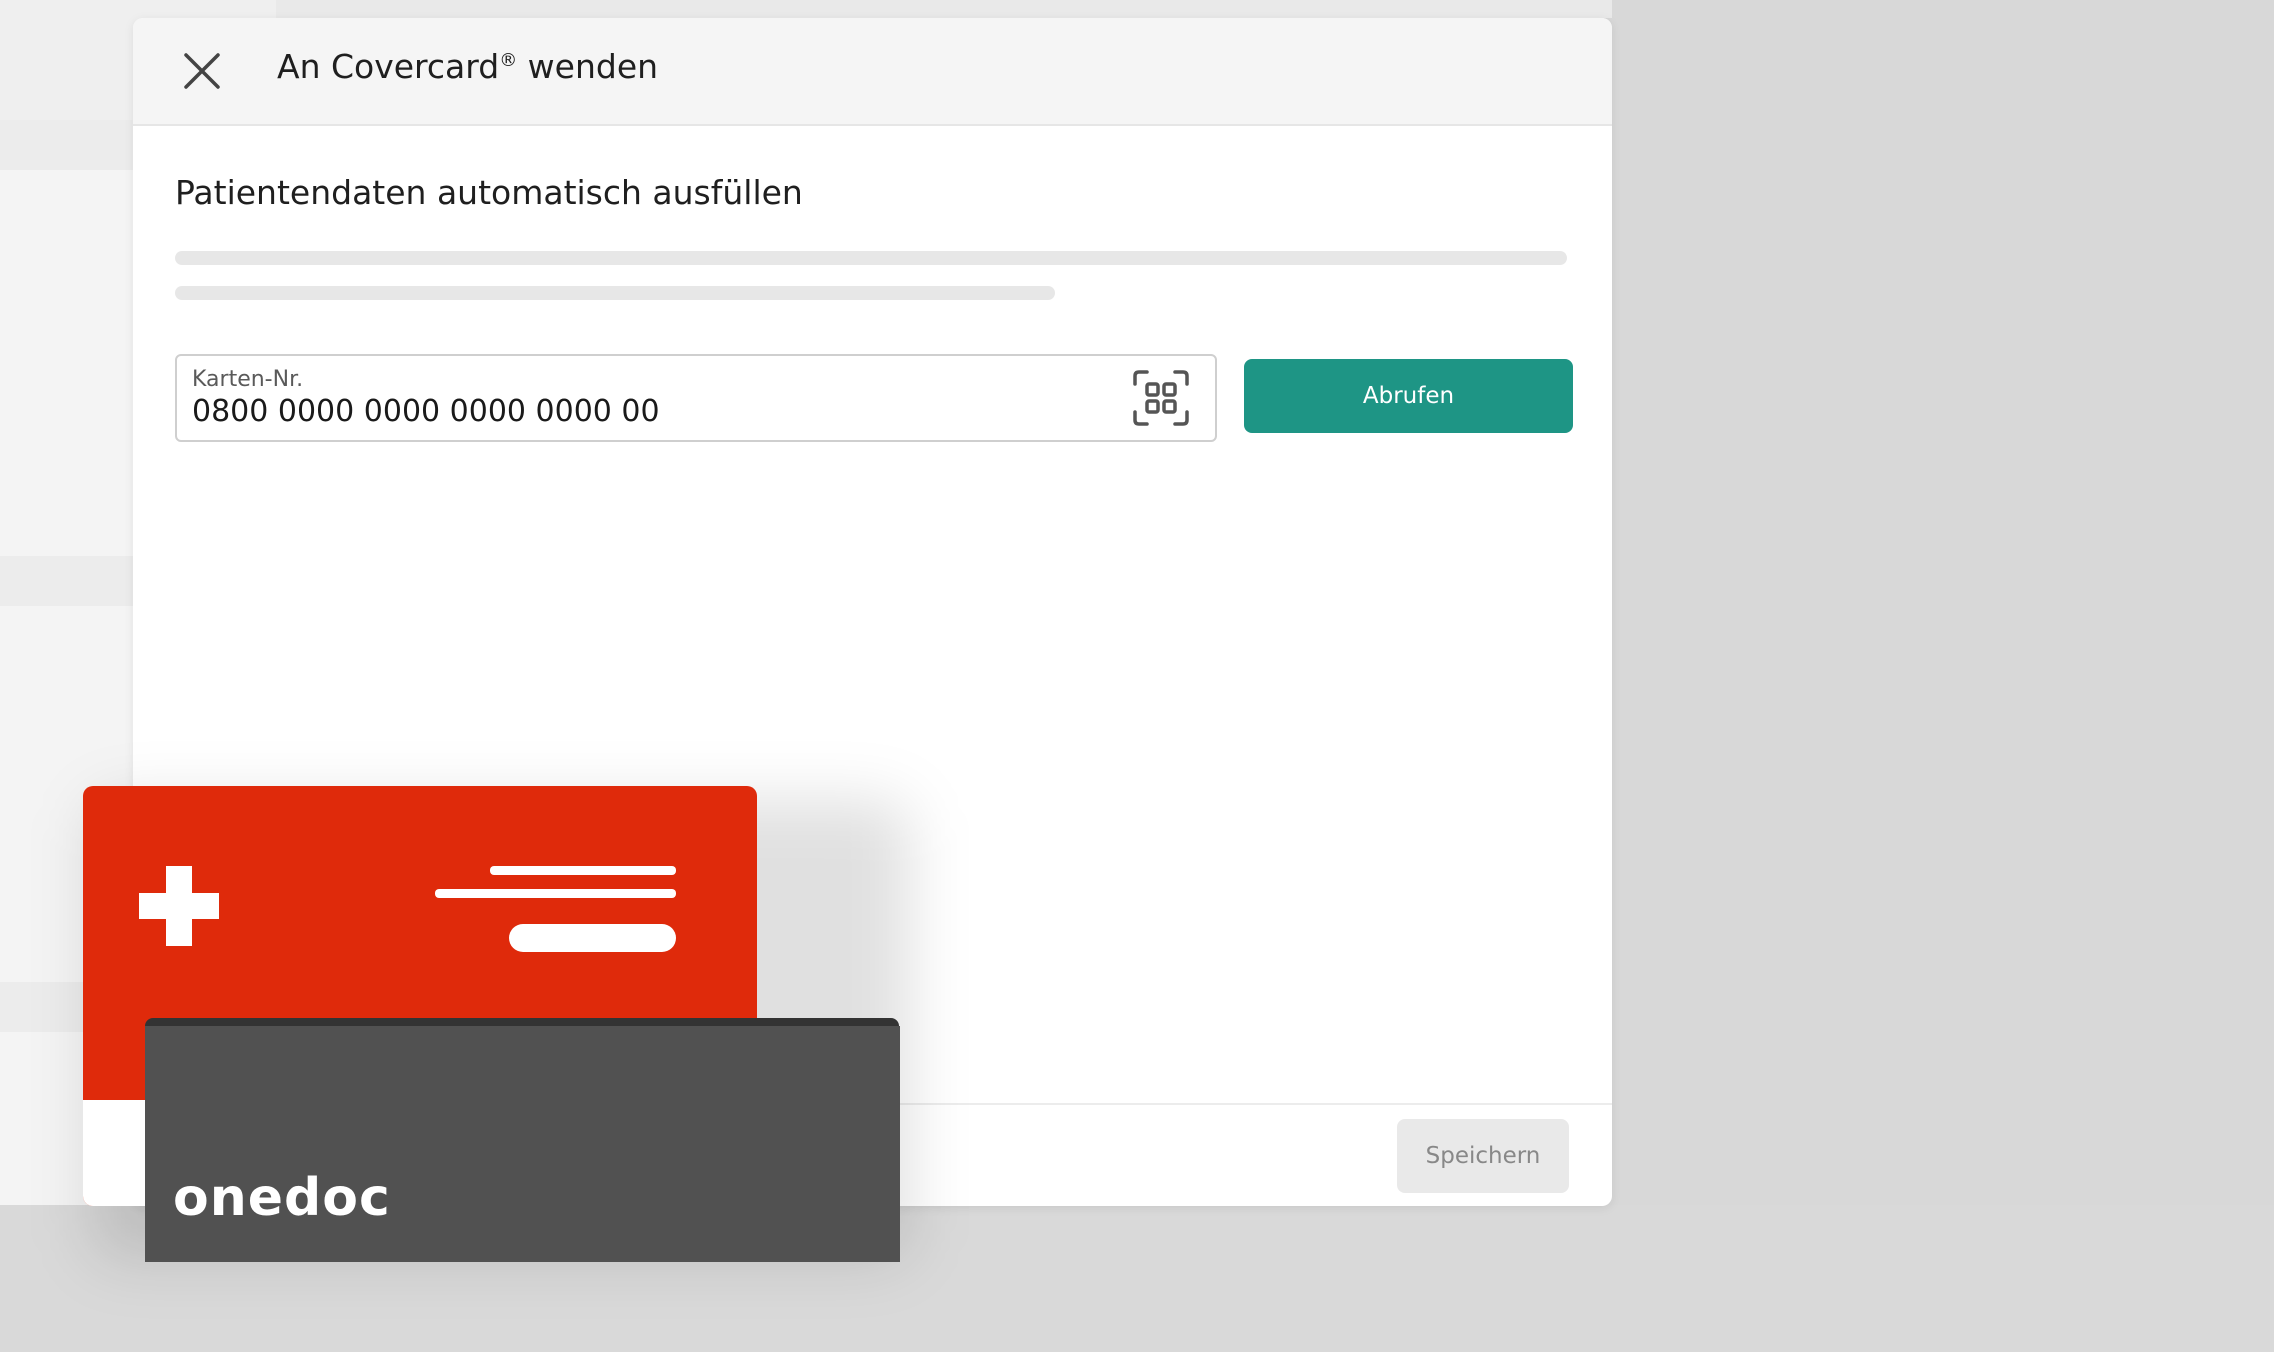  What do you see at coordinates (388, 66) in the screenshot?
I see `dialog-title-text: An Covercard` at bounding box center [388, 66].